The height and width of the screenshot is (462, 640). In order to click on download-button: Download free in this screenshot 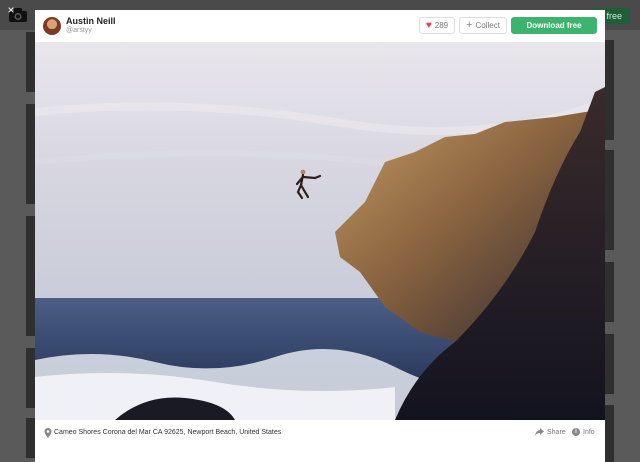, I will do `click(554, 25)`.